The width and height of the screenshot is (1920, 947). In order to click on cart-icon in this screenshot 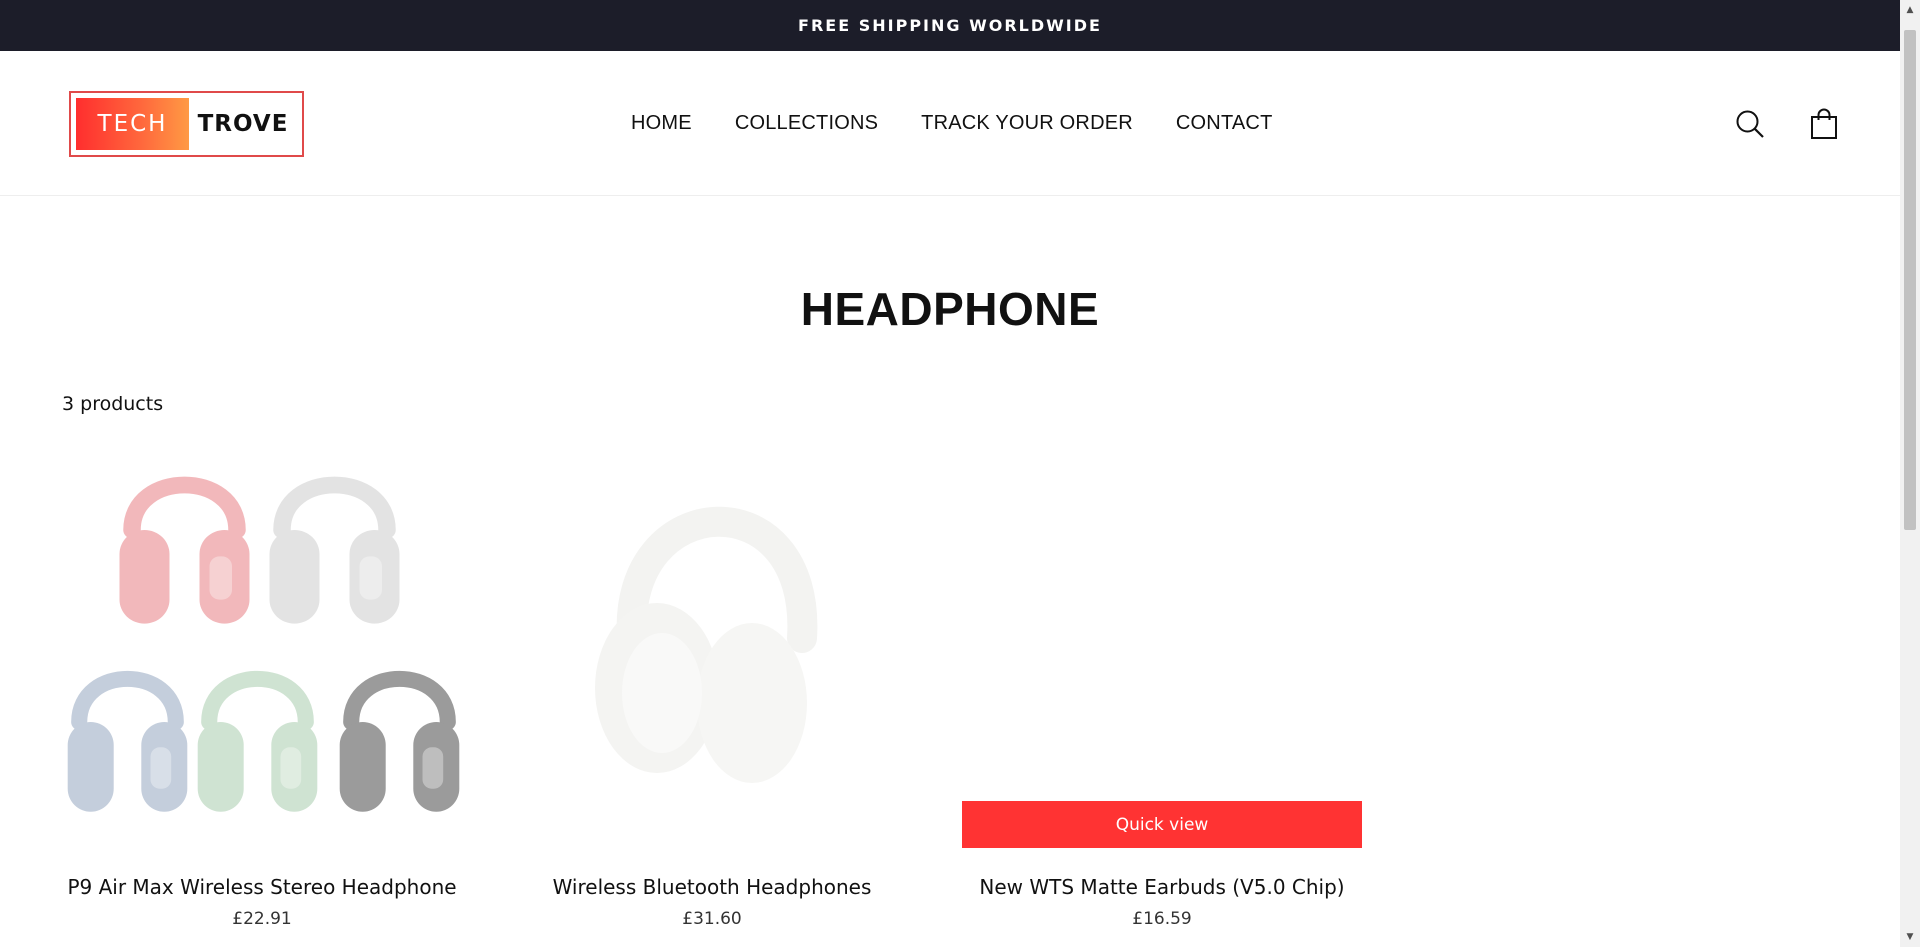, I will do `click(1824, 124)`.